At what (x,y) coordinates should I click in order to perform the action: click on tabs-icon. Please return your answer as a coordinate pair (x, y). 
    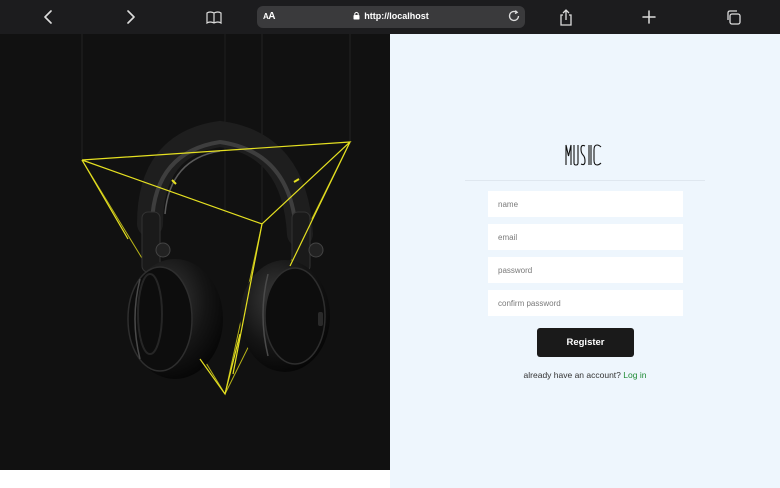
    Looking at the image, I should click on (733, 17).